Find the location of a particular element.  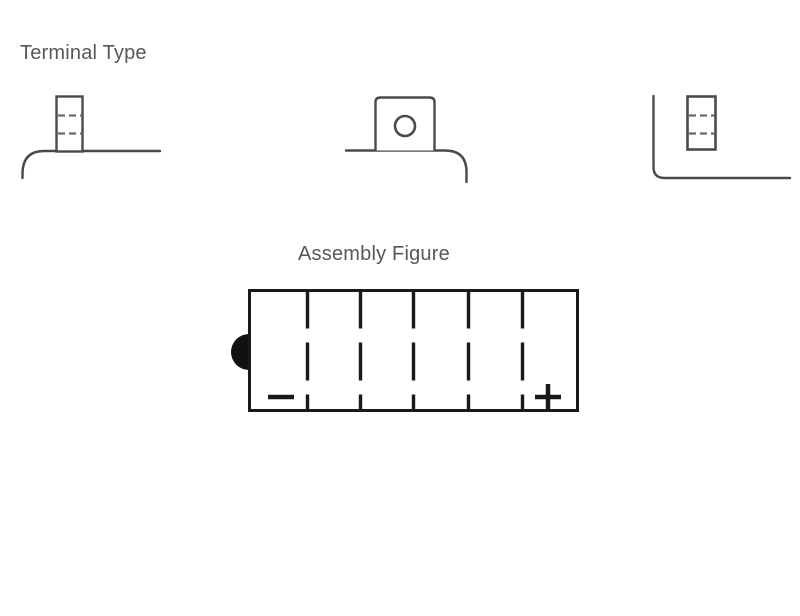

terminal-type-3-group is located at coordinates (722, 137).